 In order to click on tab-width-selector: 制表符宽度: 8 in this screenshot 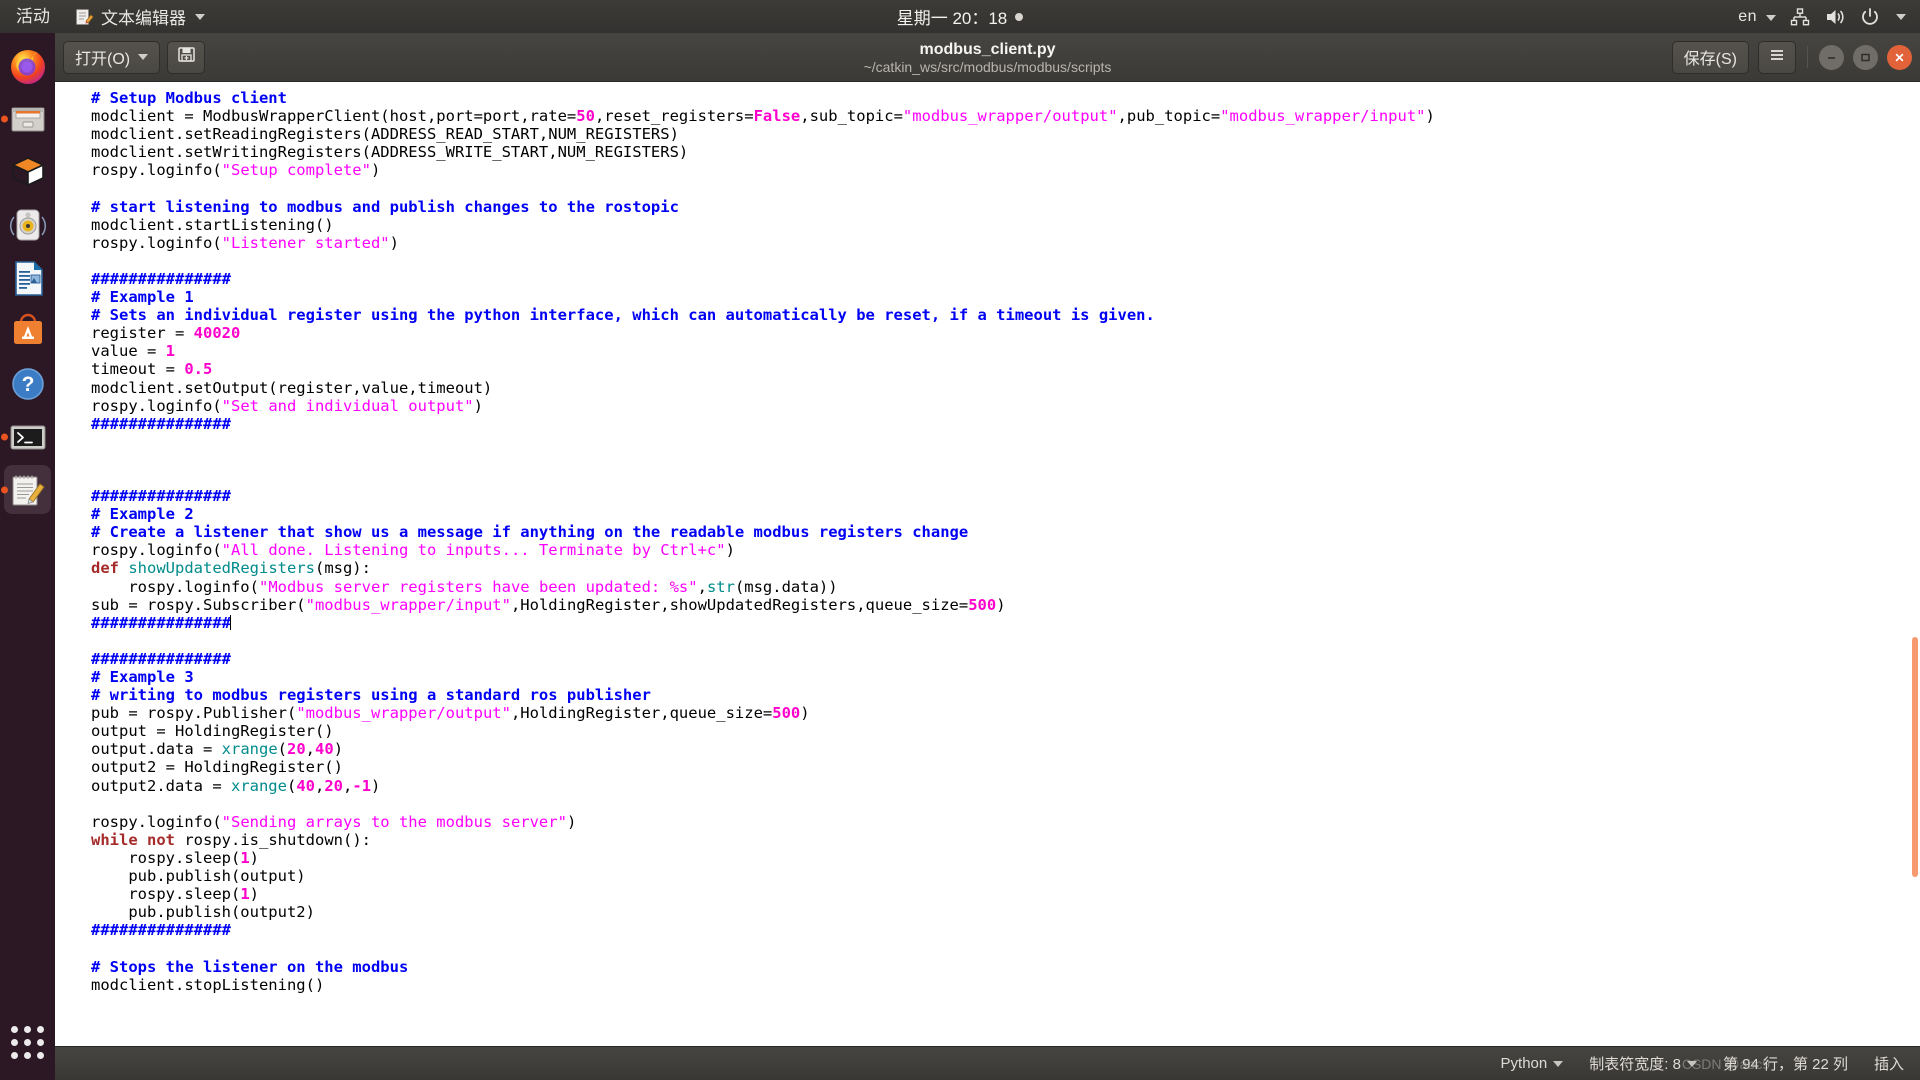, I will do `click(1643, 1063)`.